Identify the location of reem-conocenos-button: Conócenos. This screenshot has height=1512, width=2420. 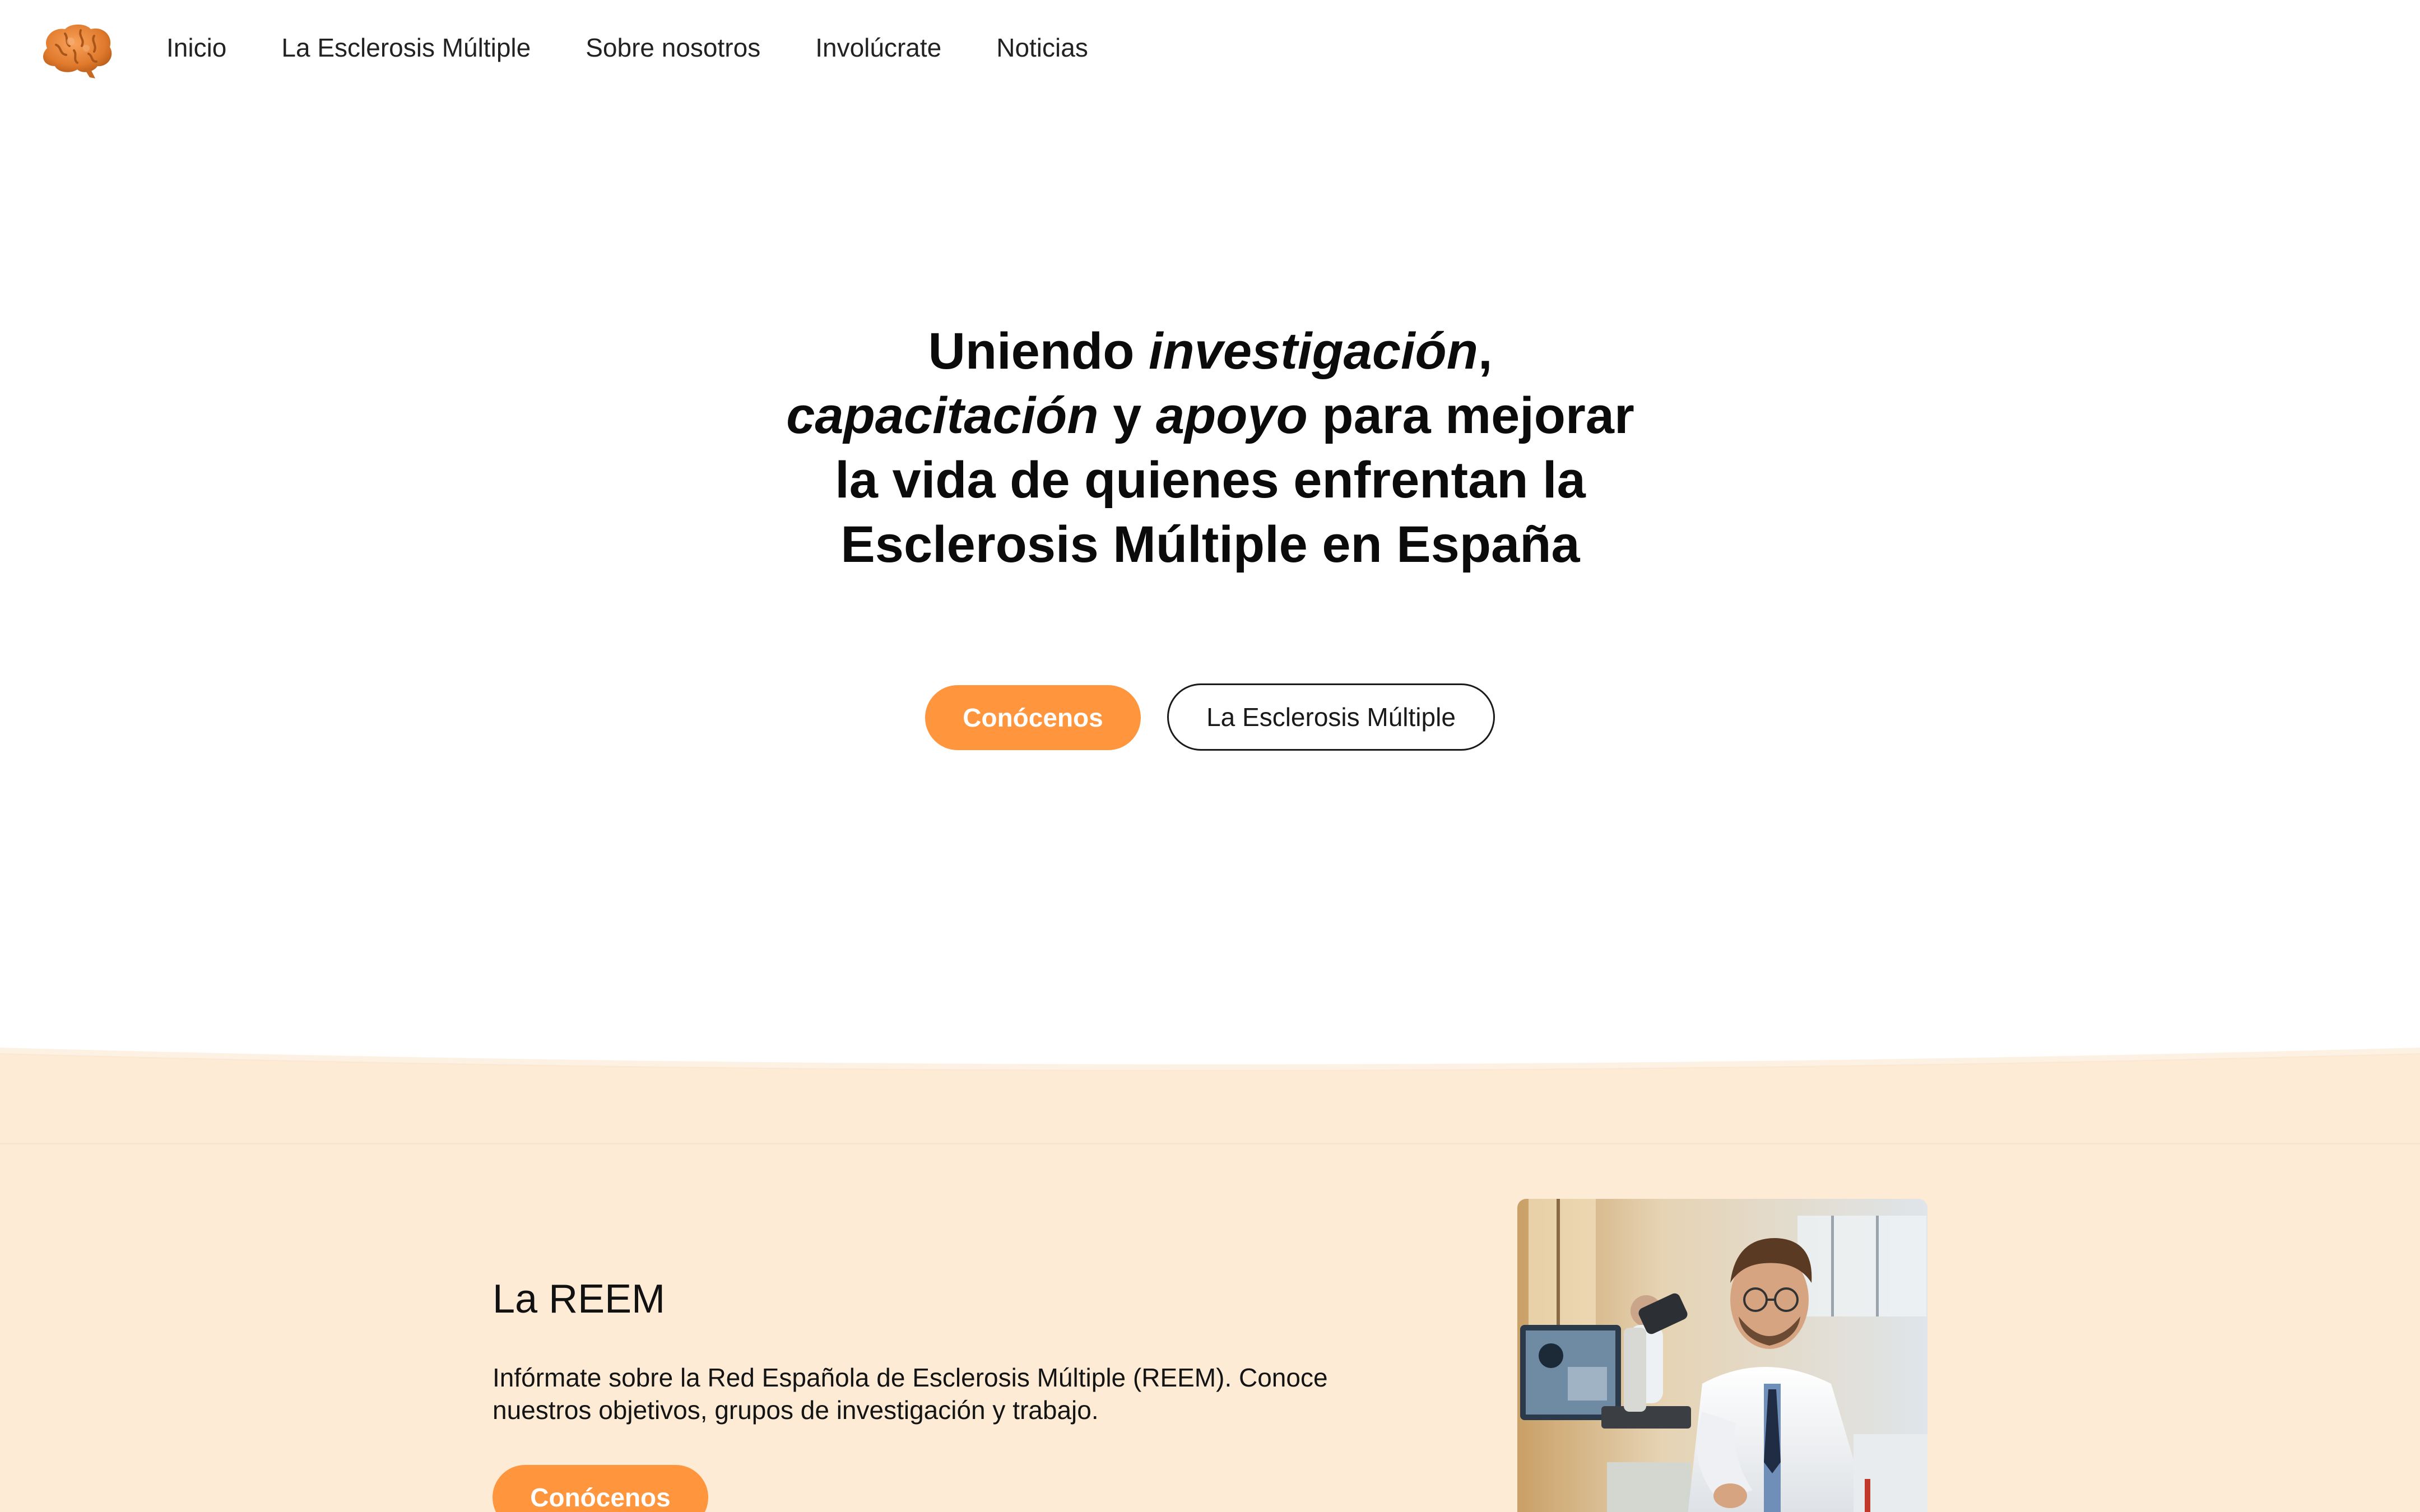
(601, 1488).